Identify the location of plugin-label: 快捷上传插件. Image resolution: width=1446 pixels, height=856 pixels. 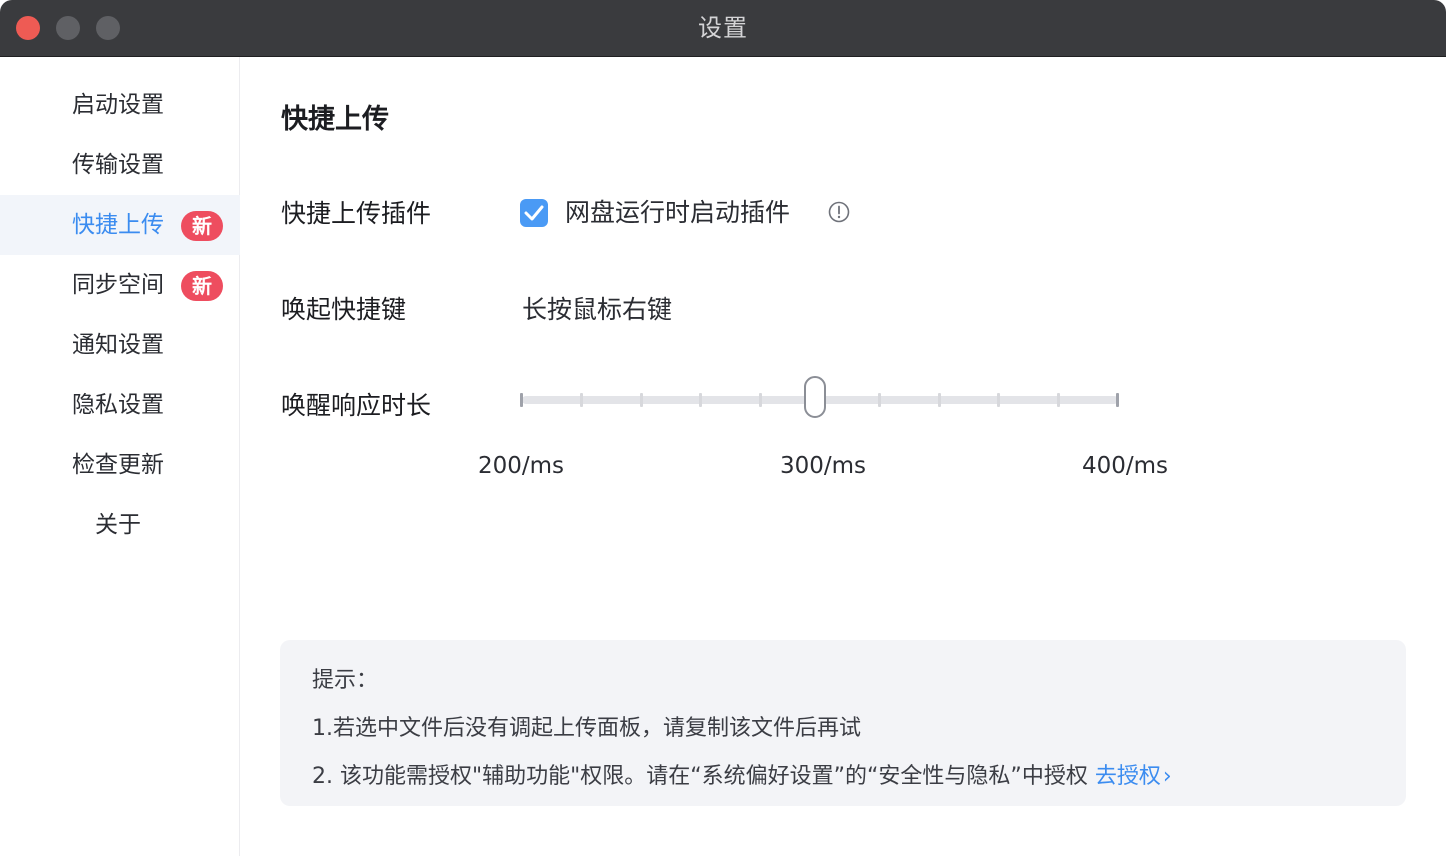
(356, 213).